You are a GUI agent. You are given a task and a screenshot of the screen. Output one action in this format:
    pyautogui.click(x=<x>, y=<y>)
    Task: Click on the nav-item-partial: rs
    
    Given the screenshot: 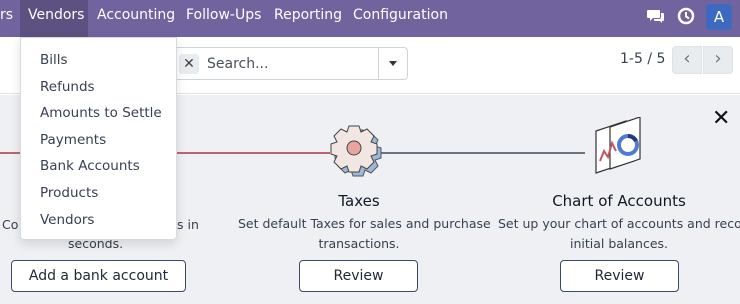 What is the action you would take?
    pyautogui.click(x=9, y=18)
    